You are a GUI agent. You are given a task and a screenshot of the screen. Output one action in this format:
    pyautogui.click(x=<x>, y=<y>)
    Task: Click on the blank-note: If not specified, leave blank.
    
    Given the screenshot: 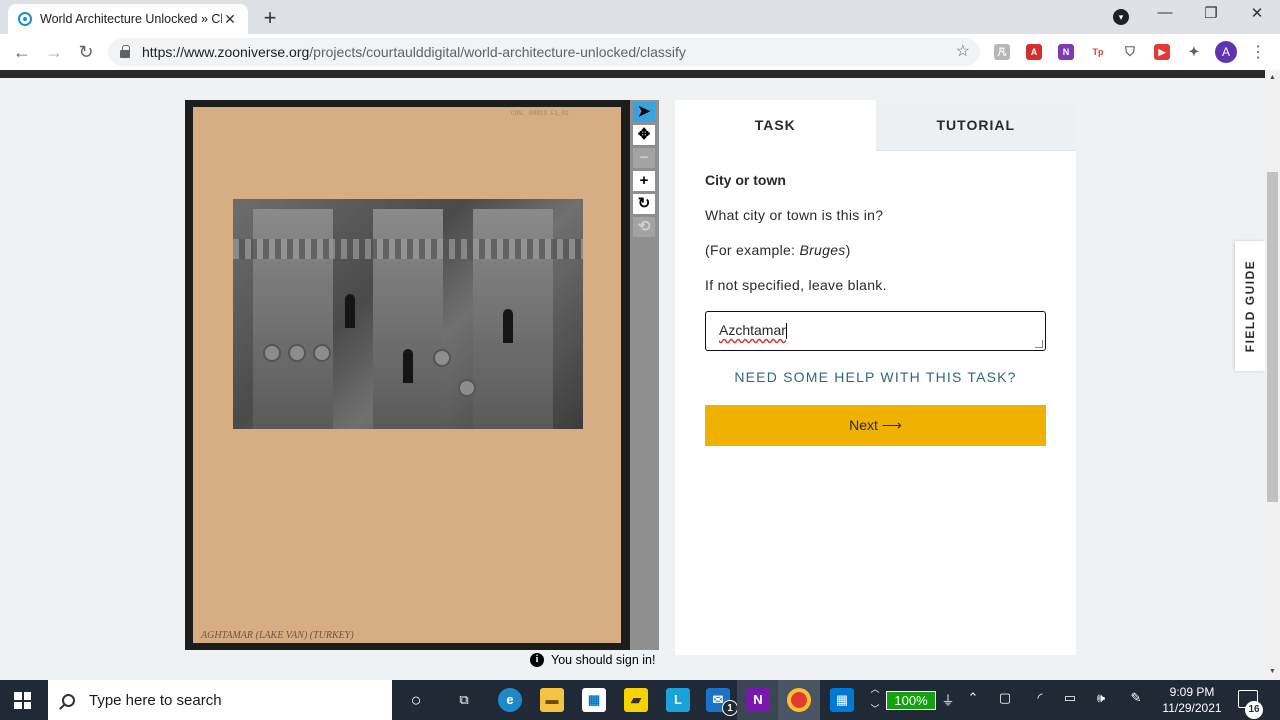 What is the action you would take?
    pyautogui.click(x=796, y=285)
    